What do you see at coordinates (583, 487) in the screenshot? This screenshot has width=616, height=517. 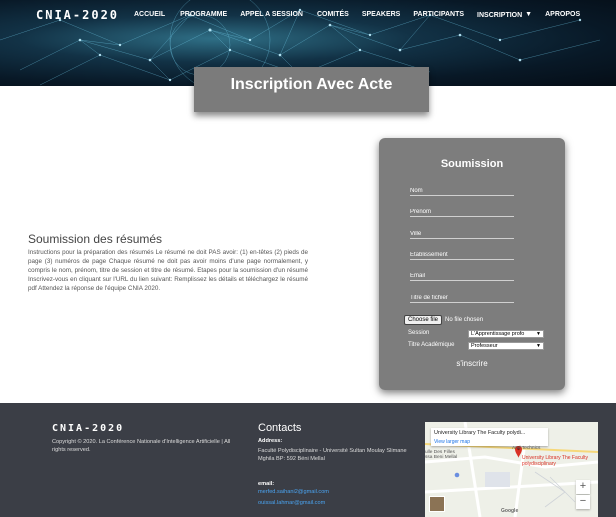 I see `zoom-in-button: +` at bounding box center [583, 487].